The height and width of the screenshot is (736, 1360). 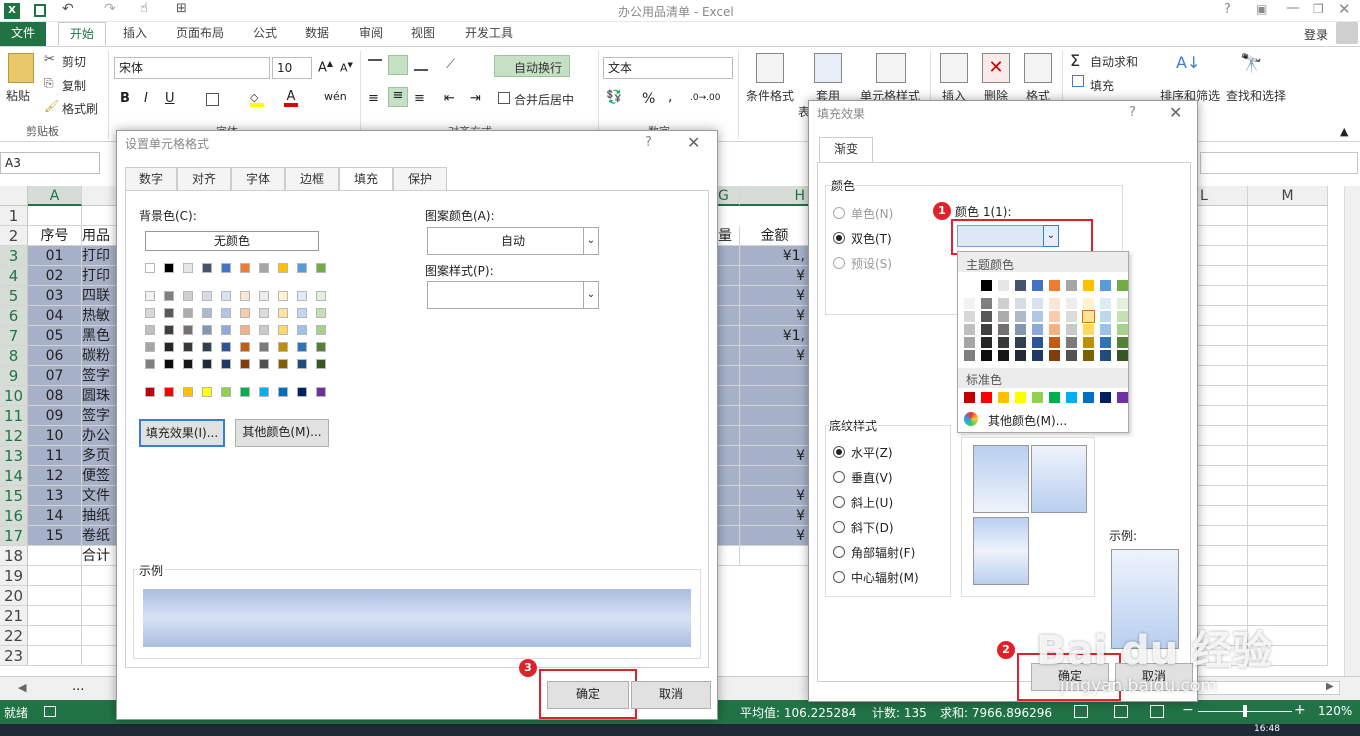 What do you see at coordinates (1347, 33) in the screenshot?
I see `avatar` at bounding box center [1347, 33].